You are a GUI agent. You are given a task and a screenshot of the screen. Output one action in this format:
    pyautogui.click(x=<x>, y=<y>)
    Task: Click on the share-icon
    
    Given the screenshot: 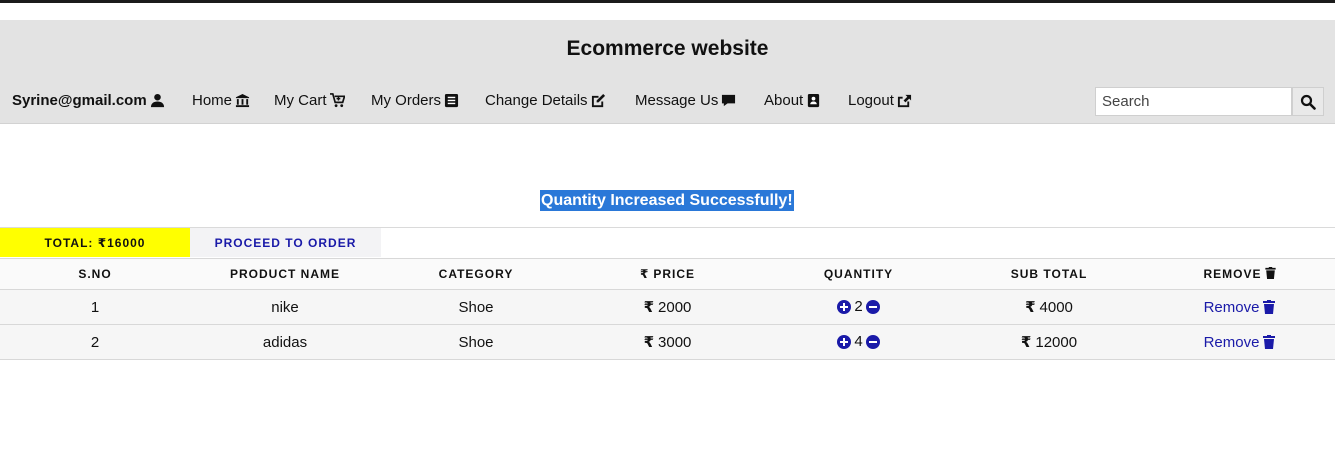 What is the action you would take?
    pyautogui.click(x=904, y=101)
    